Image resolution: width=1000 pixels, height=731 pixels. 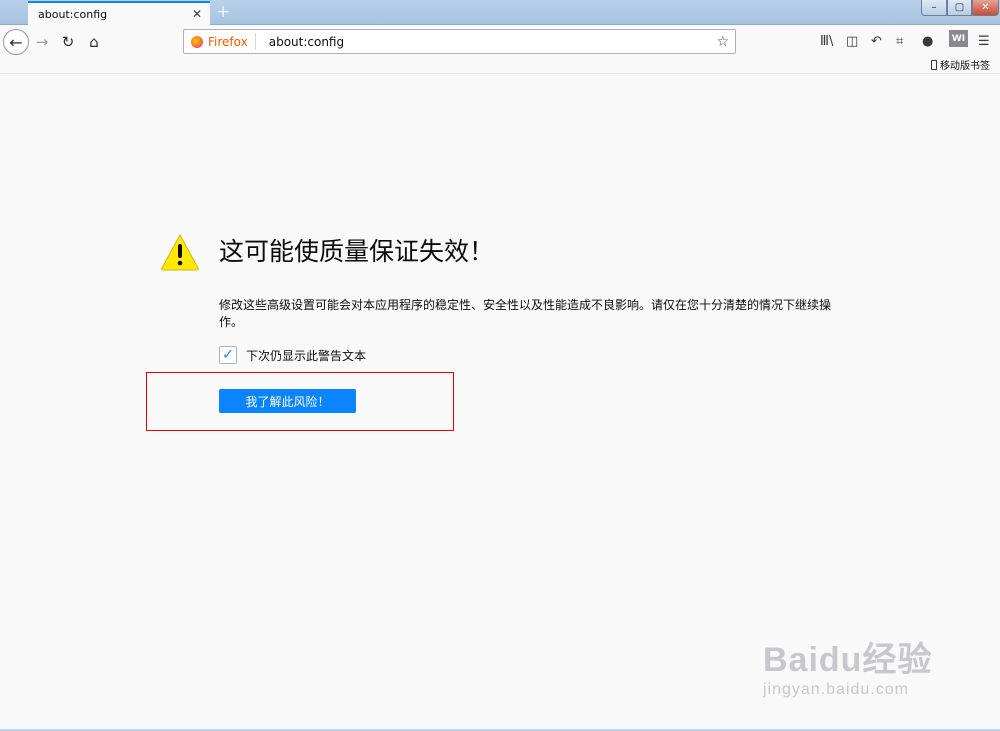 I want to click on maximize-icon: ▢, so click(x=959, y=7).